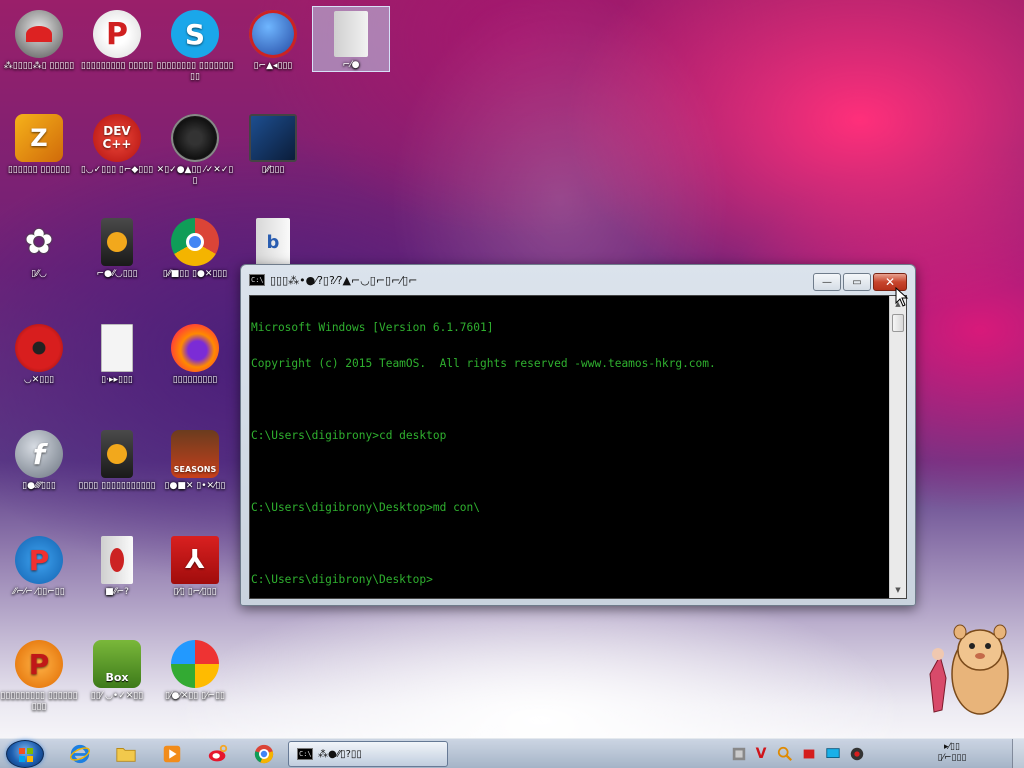  What do you see at coordinates (195, 592) in the screenshot?
I see `icon-label: ▯⁄▯ ▯⌐⁄▯▯▯` at bounding box center [195, 592].